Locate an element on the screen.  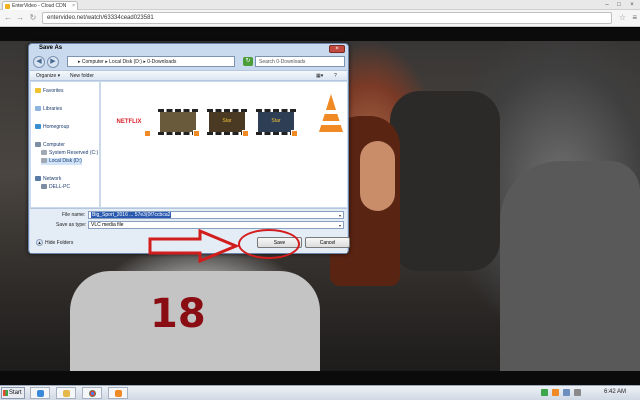
thumbnail-image is located at coordinates (178, 122).